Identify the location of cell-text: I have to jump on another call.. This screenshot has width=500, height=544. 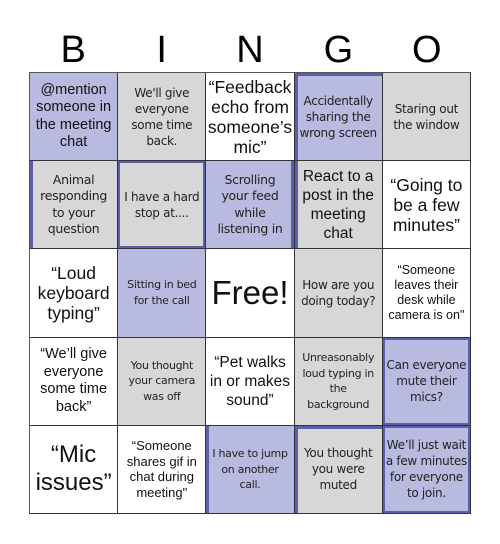
(250, 469).